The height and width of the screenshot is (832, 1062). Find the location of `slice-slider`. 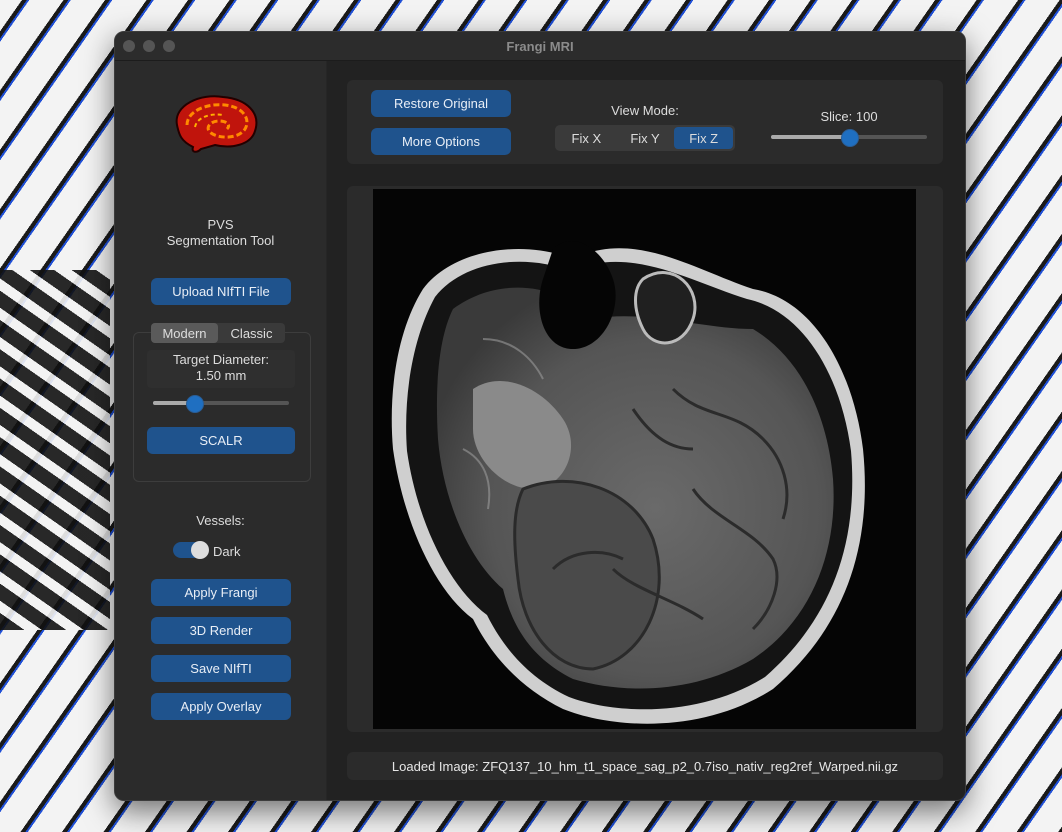

slice-slider is located at coordinates (849, 138).